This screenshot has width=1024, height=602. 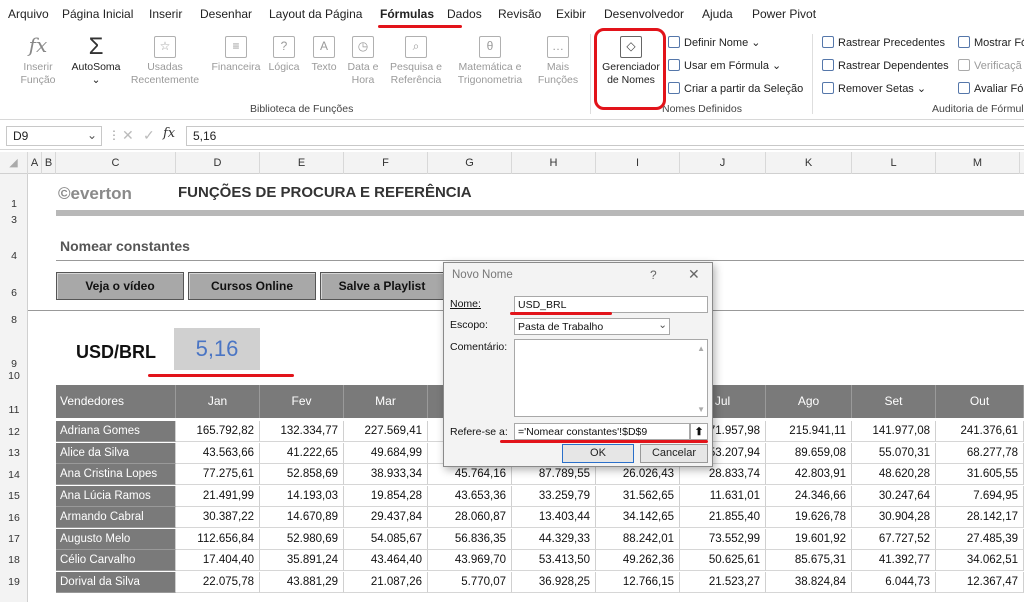 What do you see at coordinates (218, 560) in the screenshot?
I see `value-cell: 17.404,40` at bounding box center [218, 560].